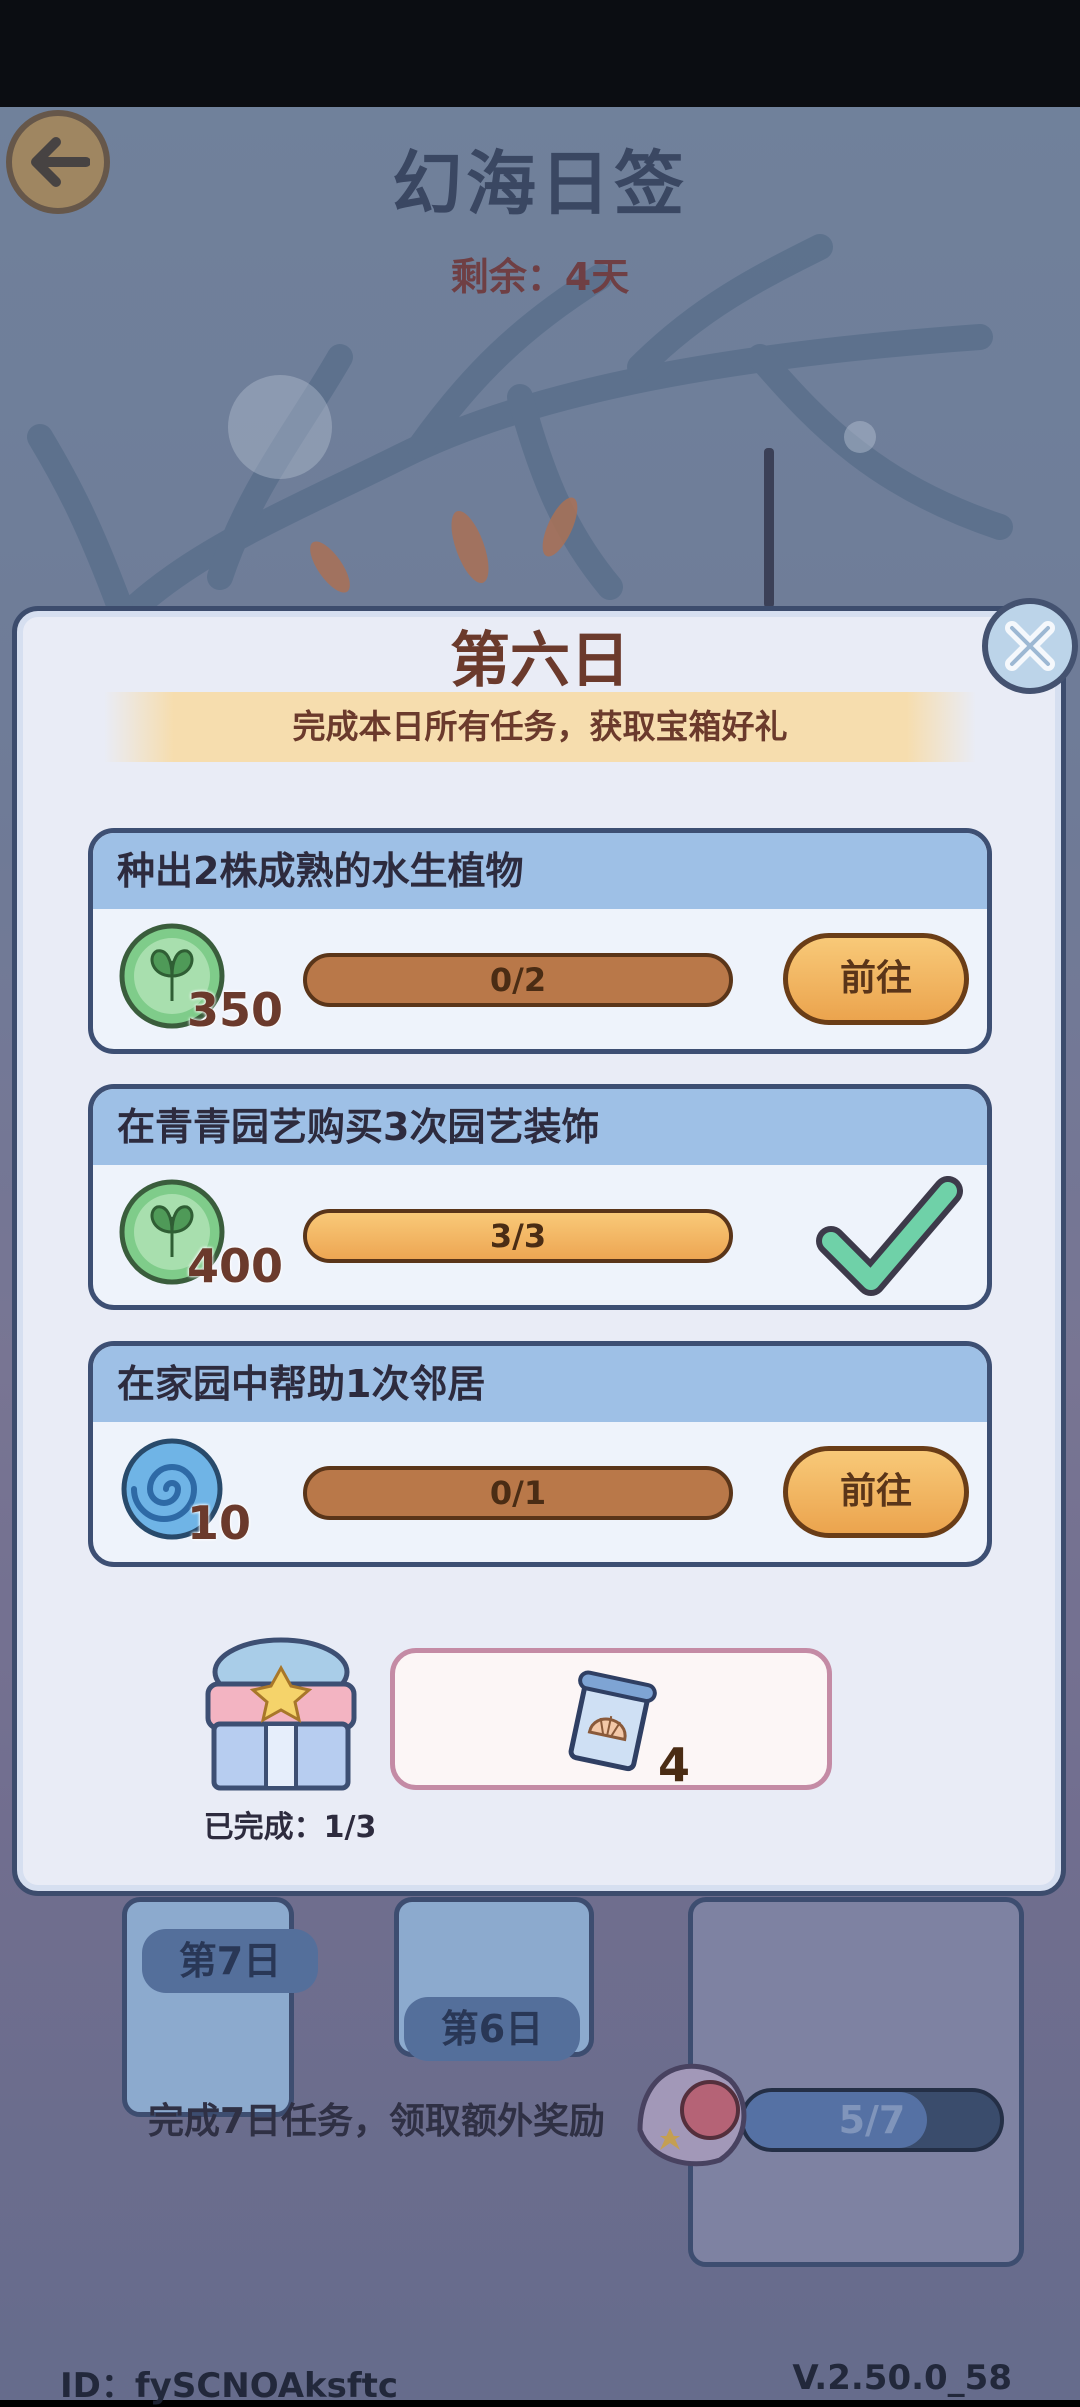 Image resolution: width=1080 pixels, height=2407 pixels. What do you see at coordinates (358, 1127) in the screenshot?
I see `task-title: 在青青园艺购买3次园艺装饰` at bounding box center [358, 1127].